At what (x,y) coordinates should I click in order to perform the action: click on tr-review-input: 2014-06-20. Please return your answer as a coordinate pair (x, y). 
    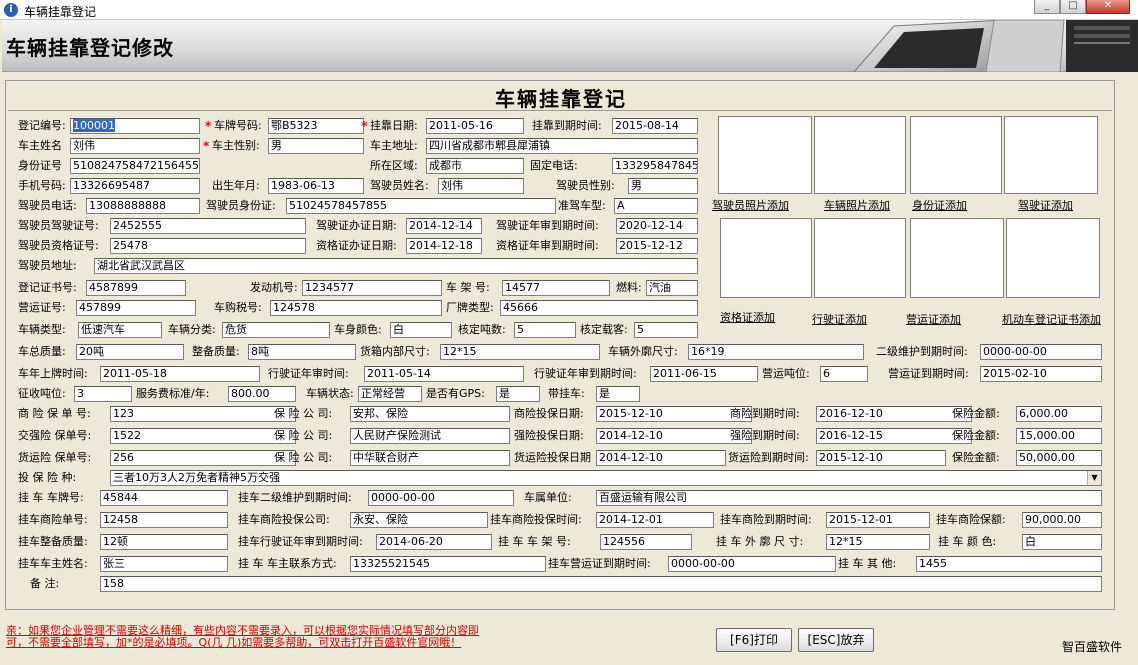
    Looking at the image, I should click on (434, 542).